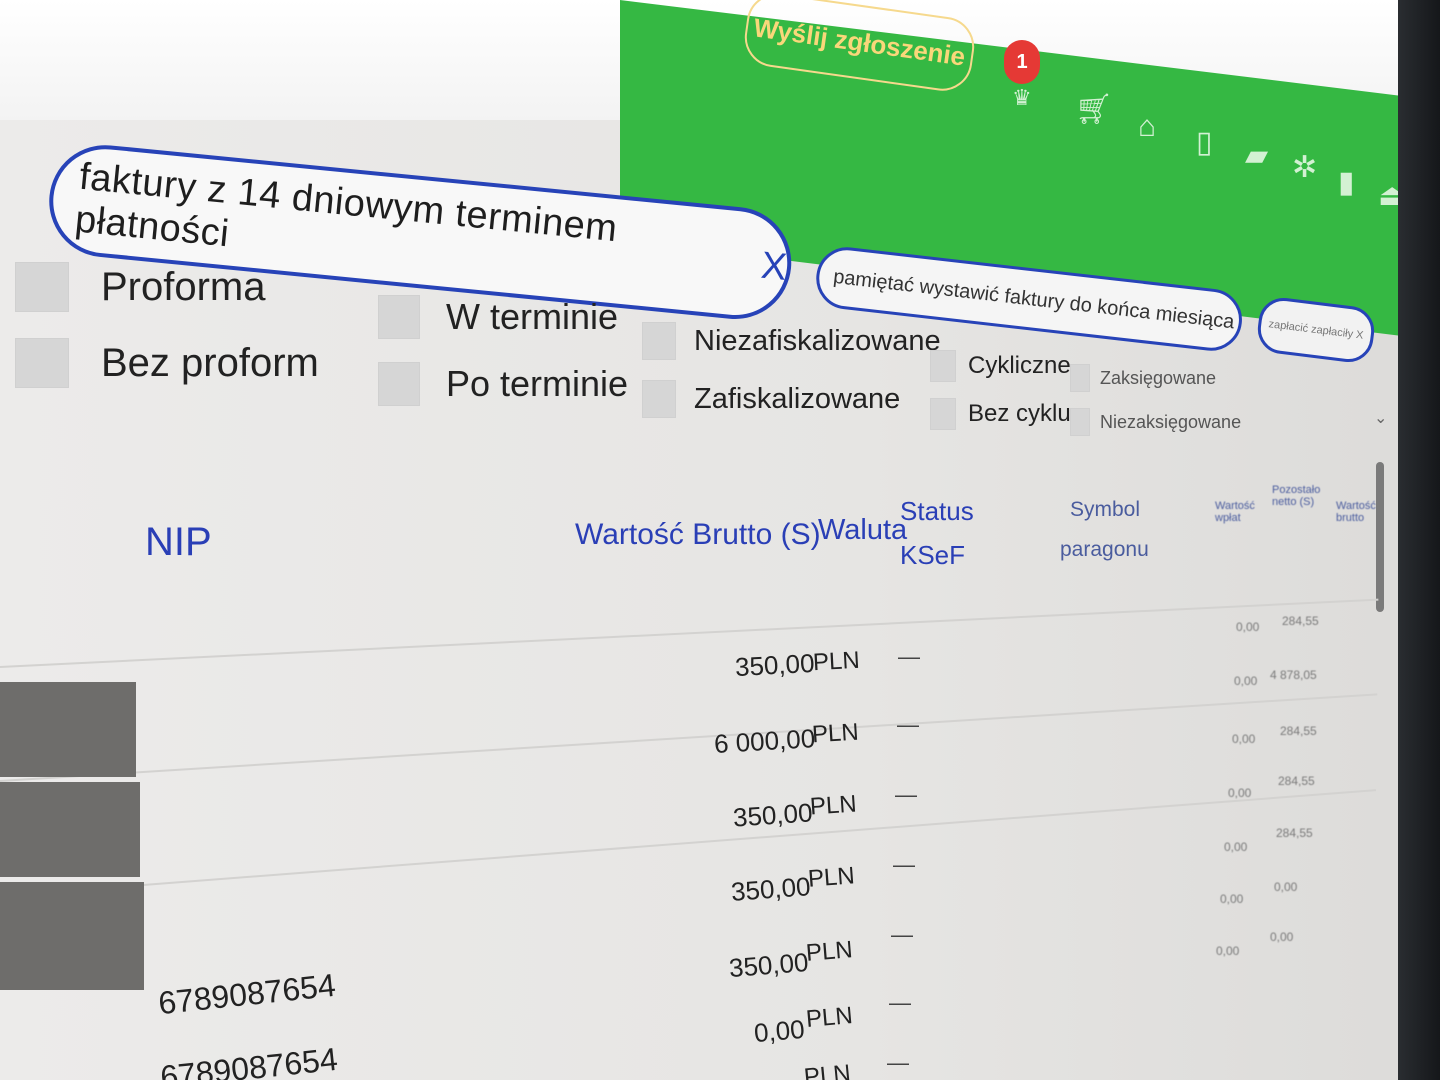 The height and width of the screenshot is (1080, 1440). Describe the element at coordinates (1158, 377) in the screenshot. I see `filter-label: Zaksięgowane` at that location.